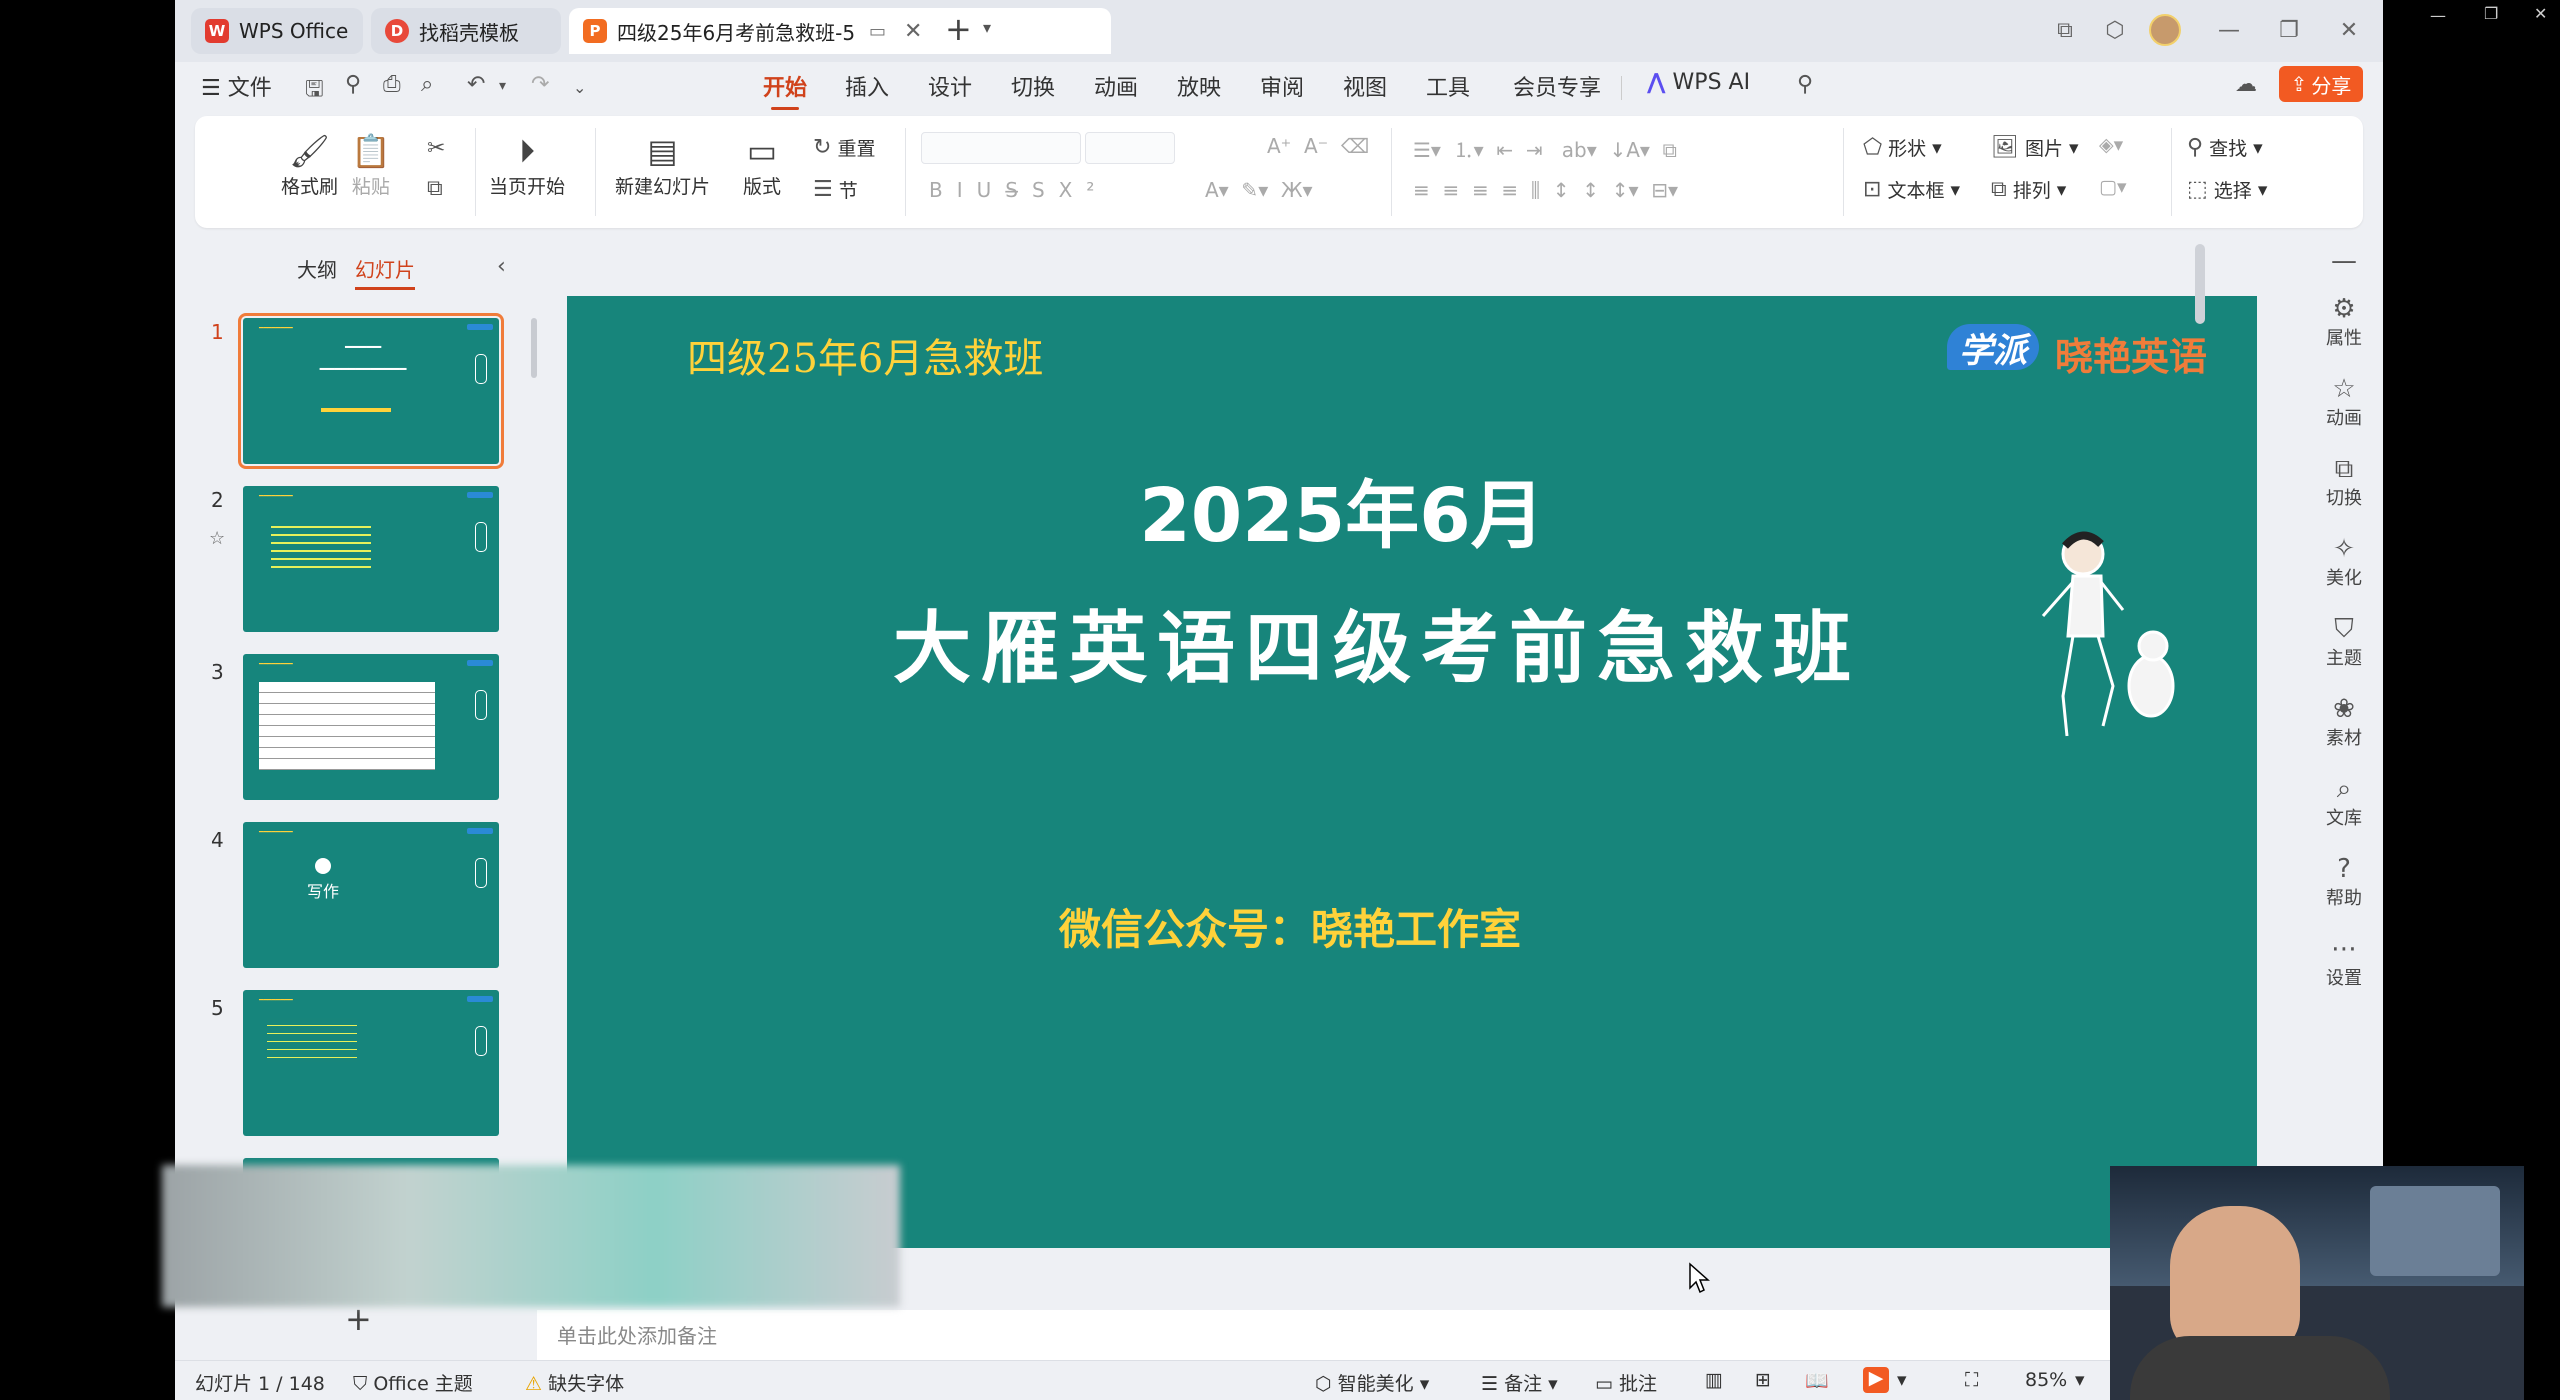 The image size is (2560, 1400). Describe the element at coordinates (958, 29) in the screenshot. I see `new-tab-icon: +` at that location.